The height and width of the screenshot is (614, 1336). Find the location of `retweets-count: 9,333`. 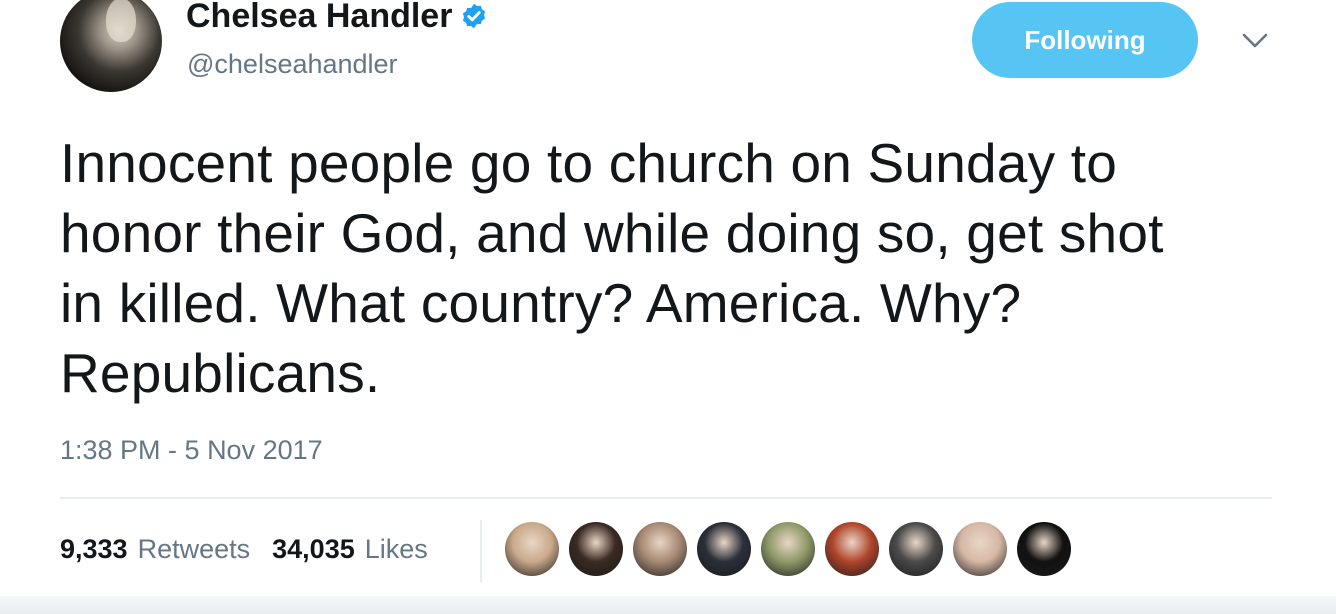

retweets-count: 9,333 is located at coordinates (94, 549).